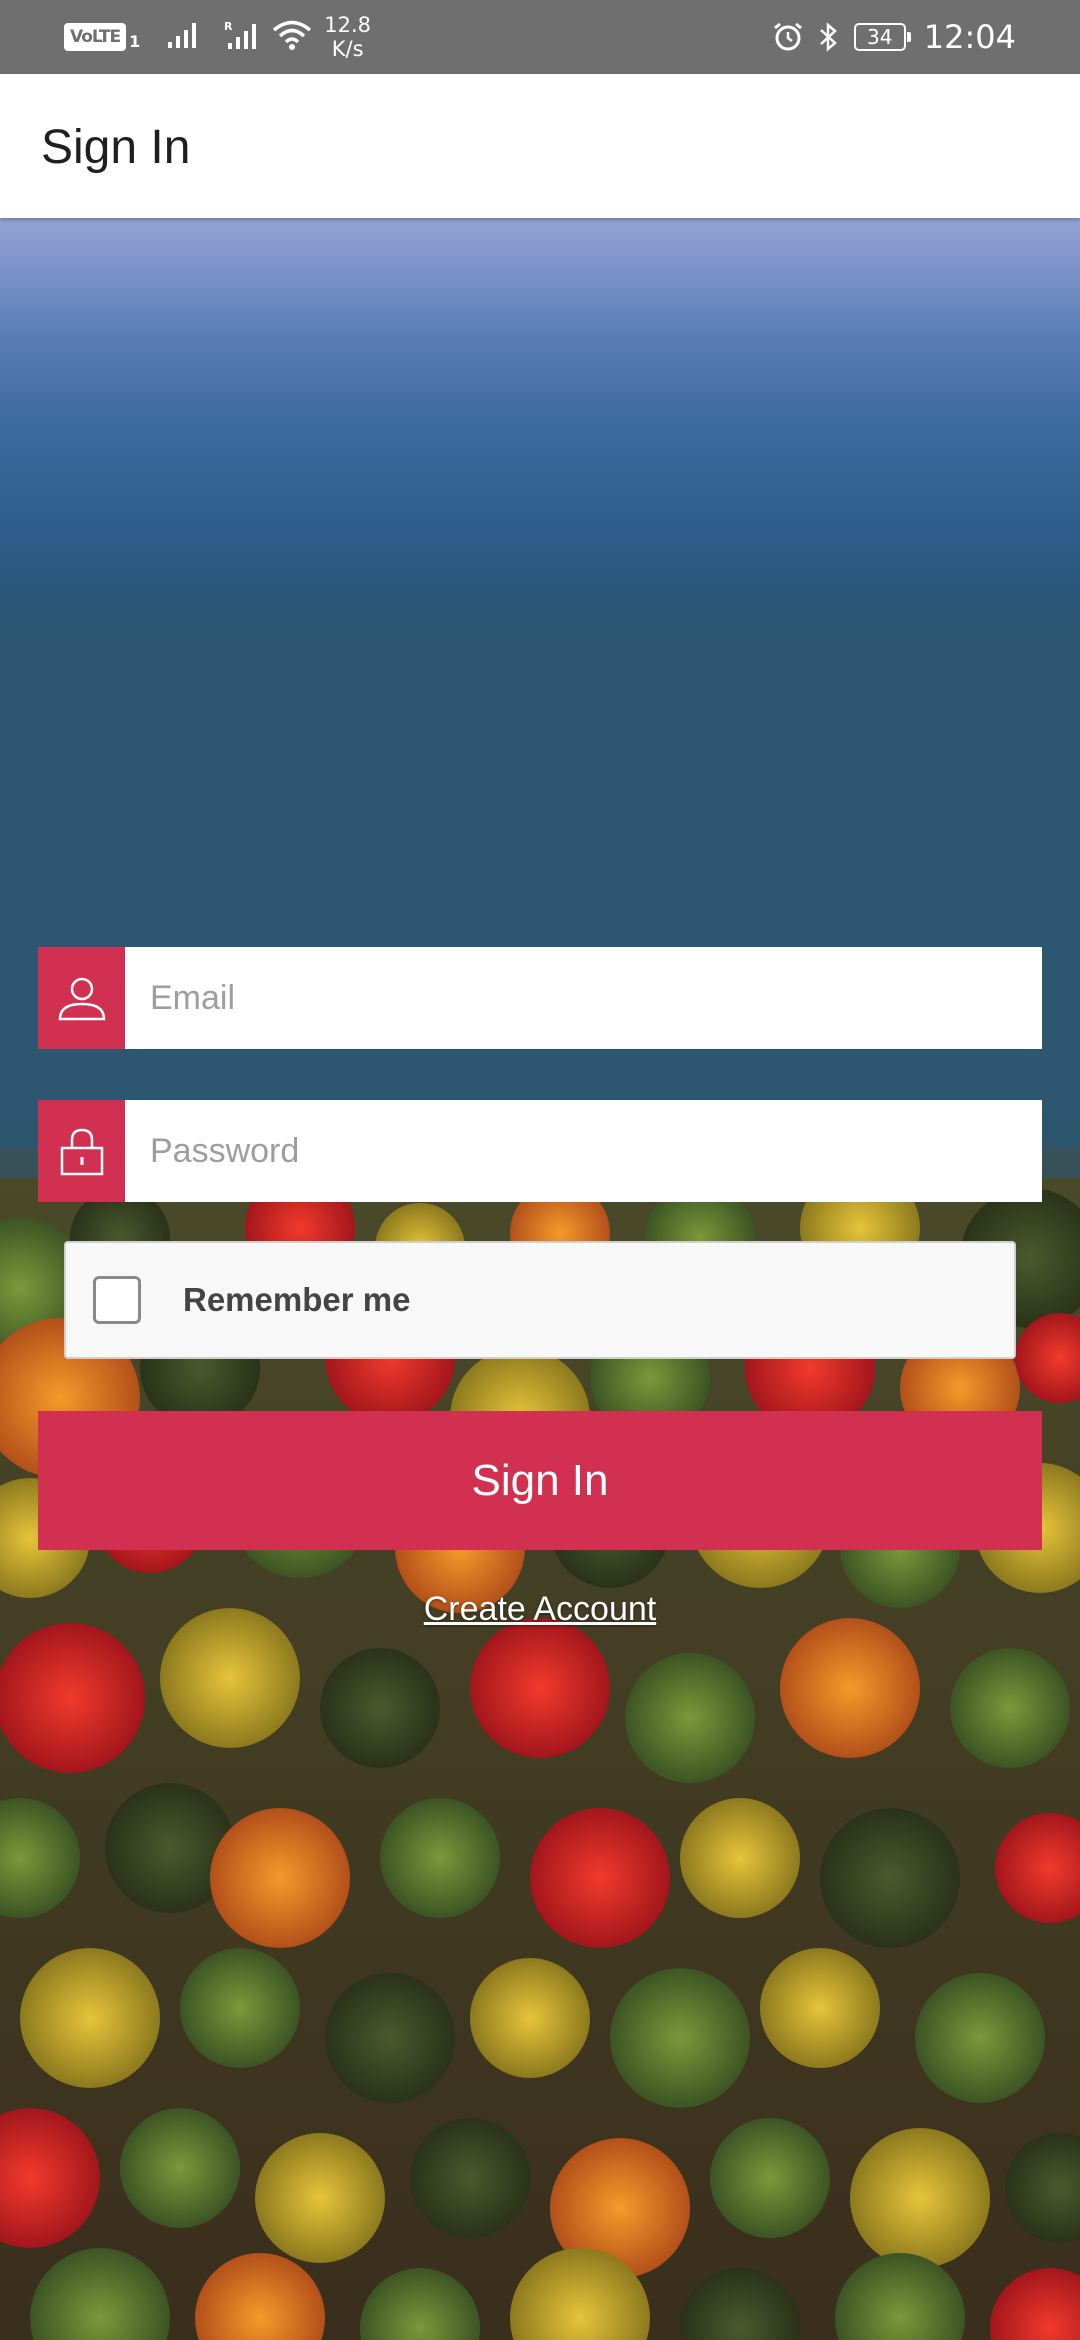 The image size is (1080, 2340). Describe the element at coordinates (135, 41) in the screenshot. I see `volte-sim-index: 1` at that location.